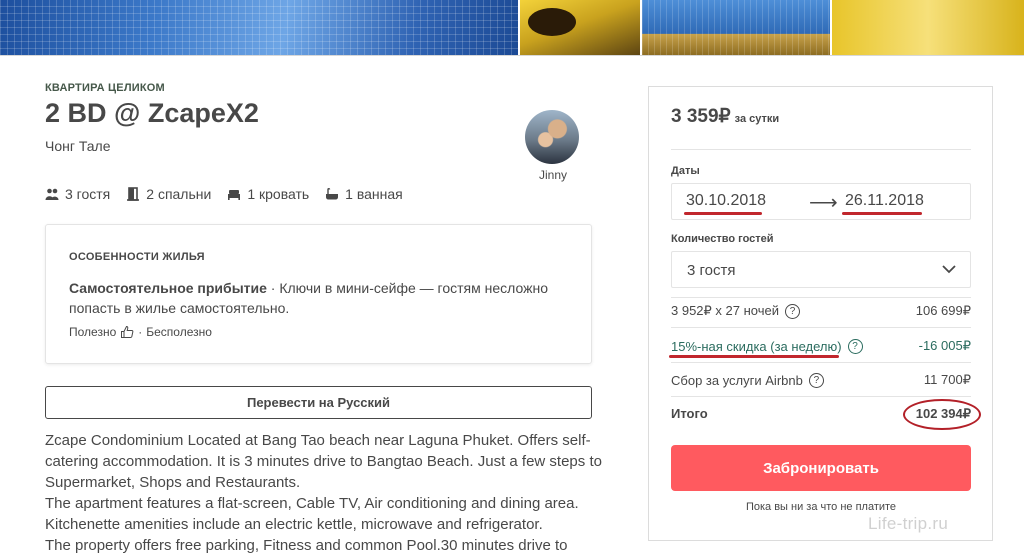 This screenshot has width=1024, height=555. I want to click on service-fee-row: Сбор за услуги Airbnb? 11 700₽, so click(821, 380).